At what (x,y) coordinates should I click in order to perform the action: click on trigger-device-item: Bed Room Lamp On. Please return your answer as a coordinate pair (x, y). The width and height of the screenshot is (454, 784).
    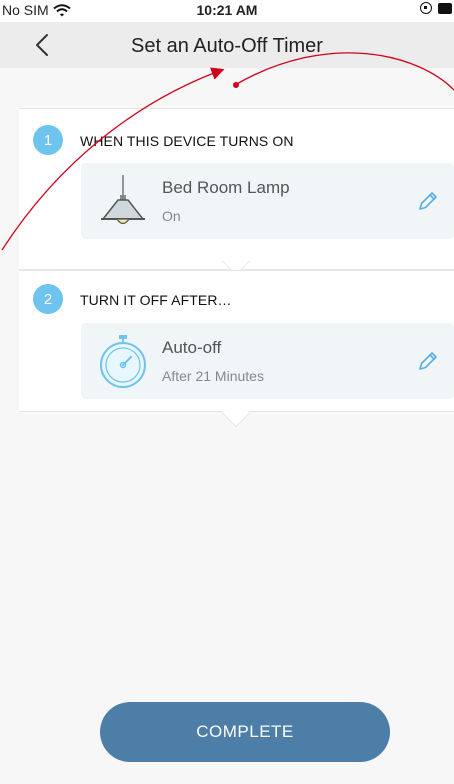
    Looking at the image, I should click on (267, 201).